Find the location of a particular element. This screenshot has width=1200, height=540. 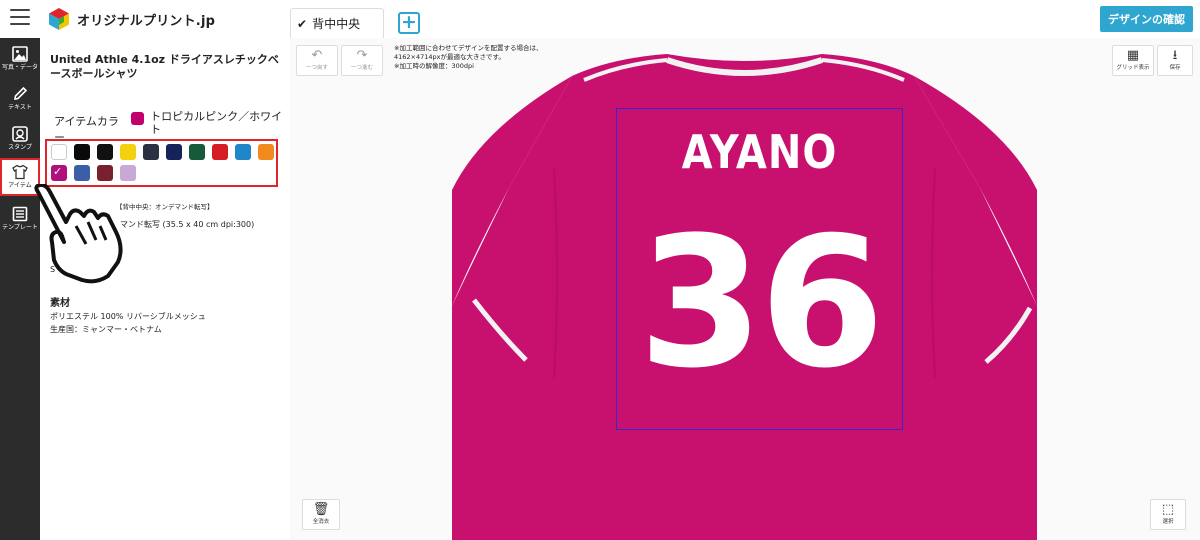

design-confirm-button: デザインの確認 is located at coordinates (1146, 19).